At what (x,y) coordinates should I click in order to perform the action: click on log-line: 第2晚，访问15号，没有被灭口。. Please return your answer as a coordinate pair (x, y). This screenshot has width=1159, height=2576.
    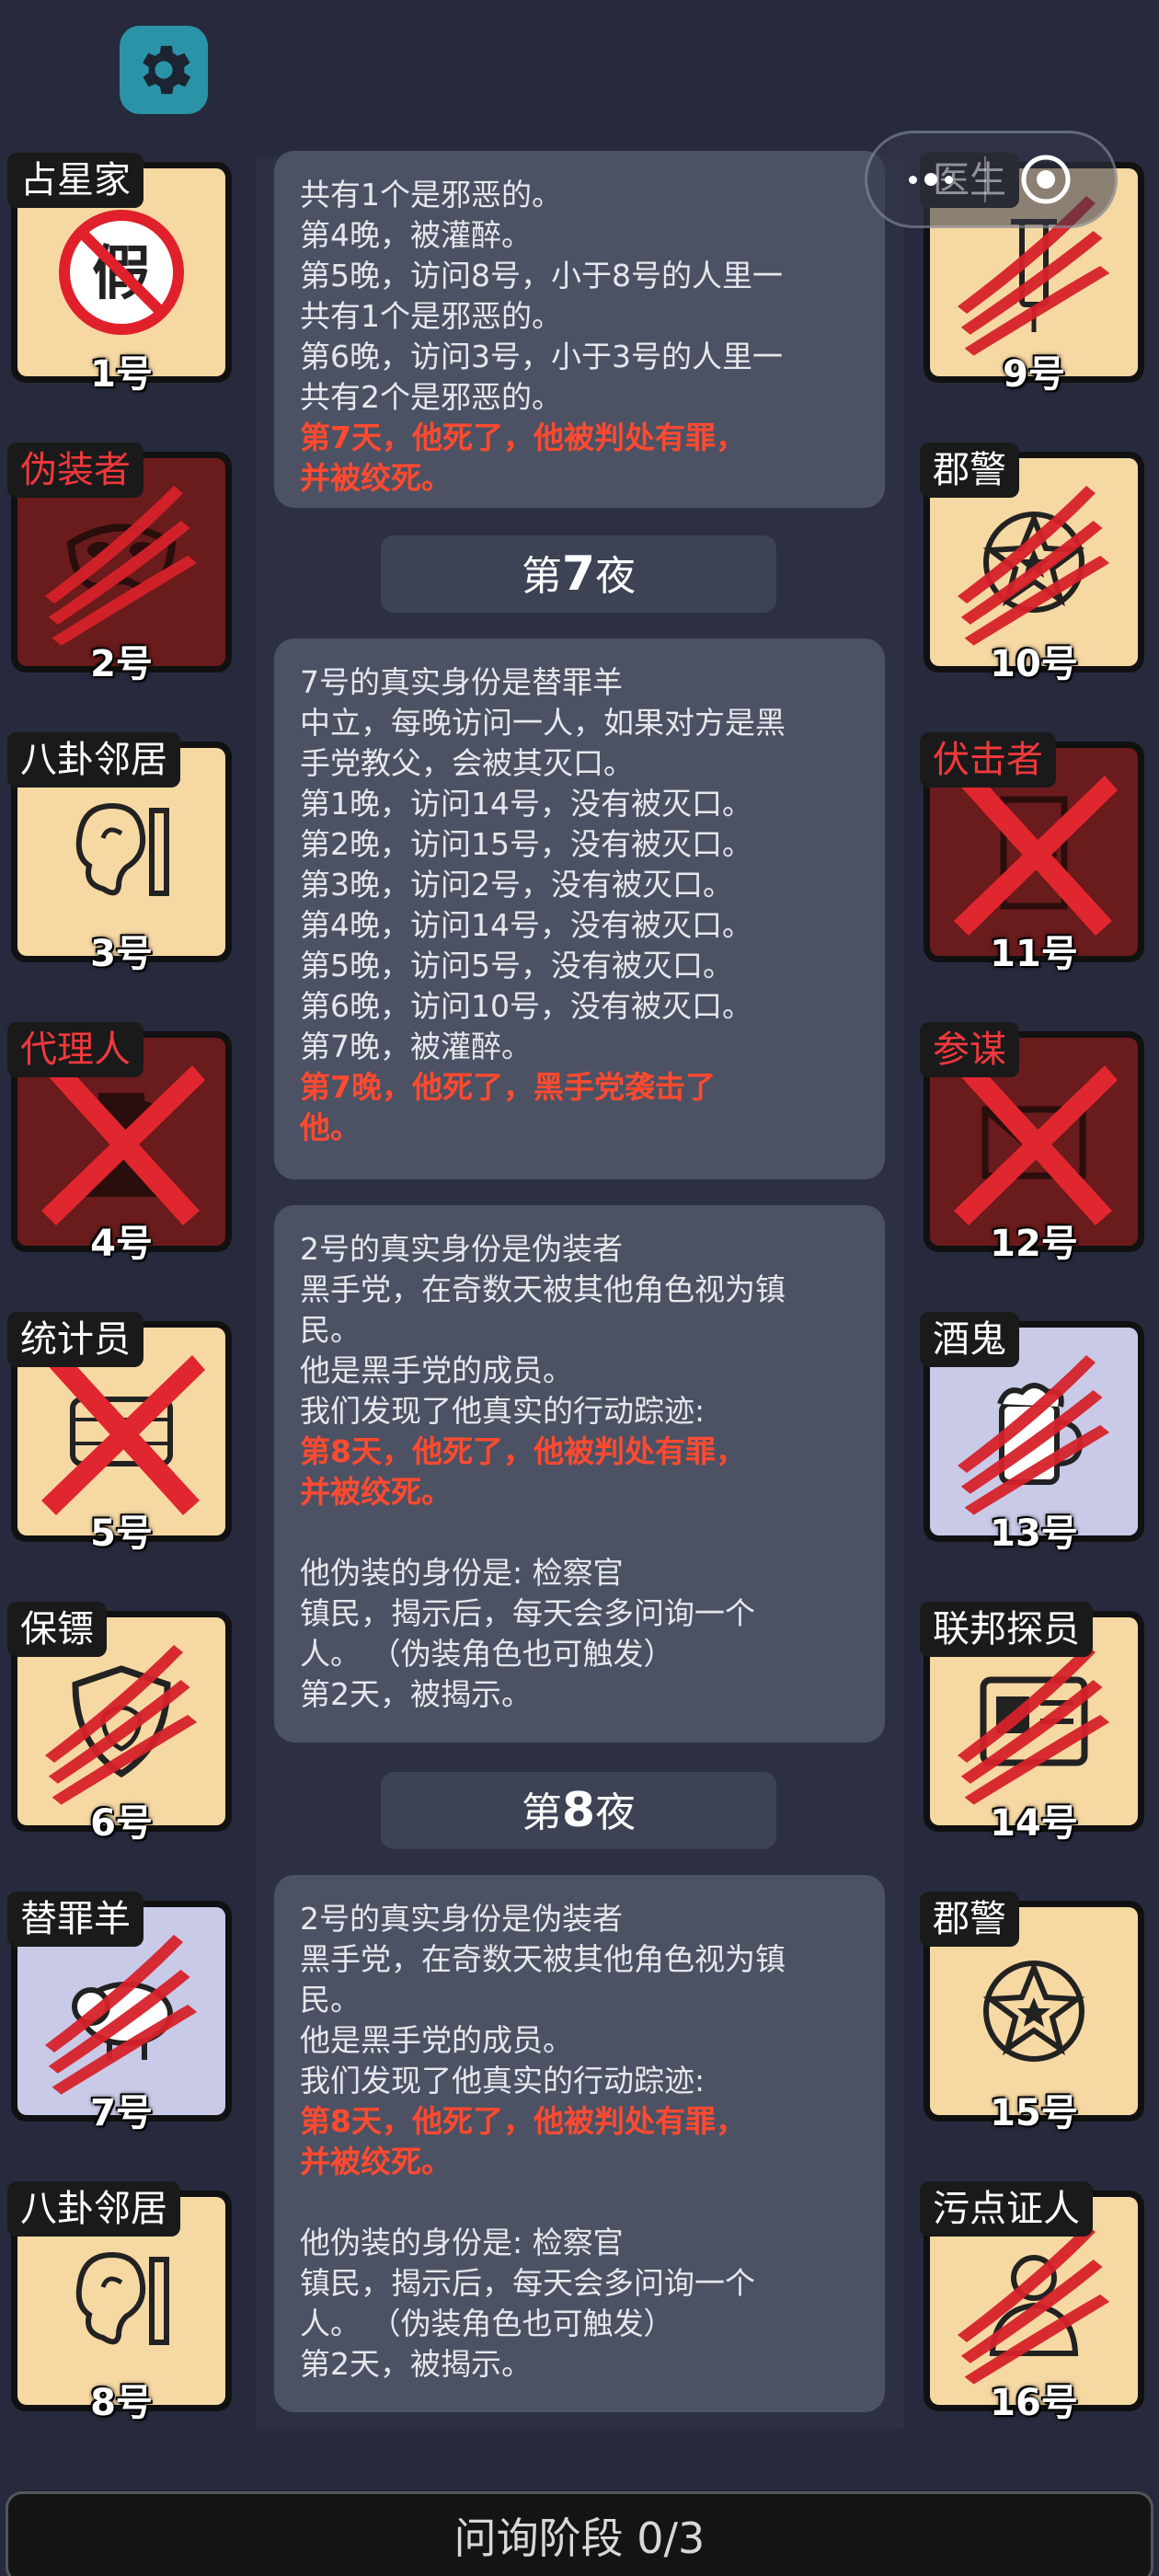
    Looking at the image, I should click on (526, 844).